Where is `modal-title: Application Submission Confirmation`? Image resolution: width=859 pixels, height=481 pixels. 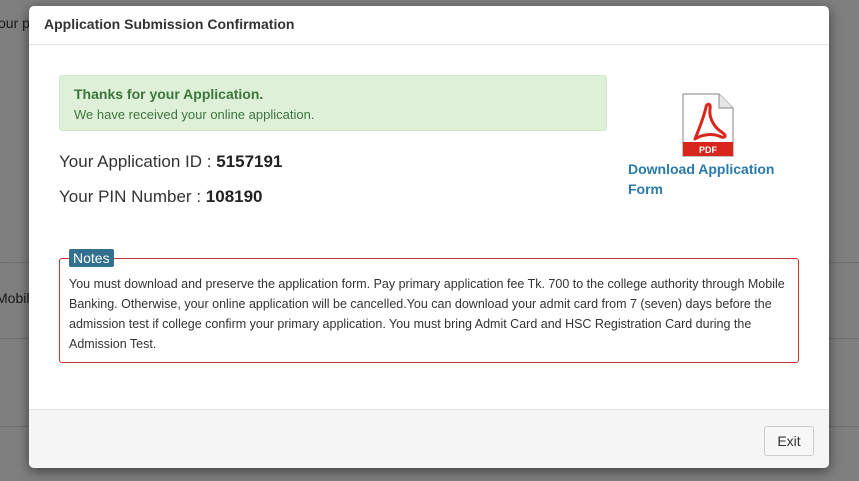
modal-title: Application Submission Confirmation is located at coordinates (169, 24).